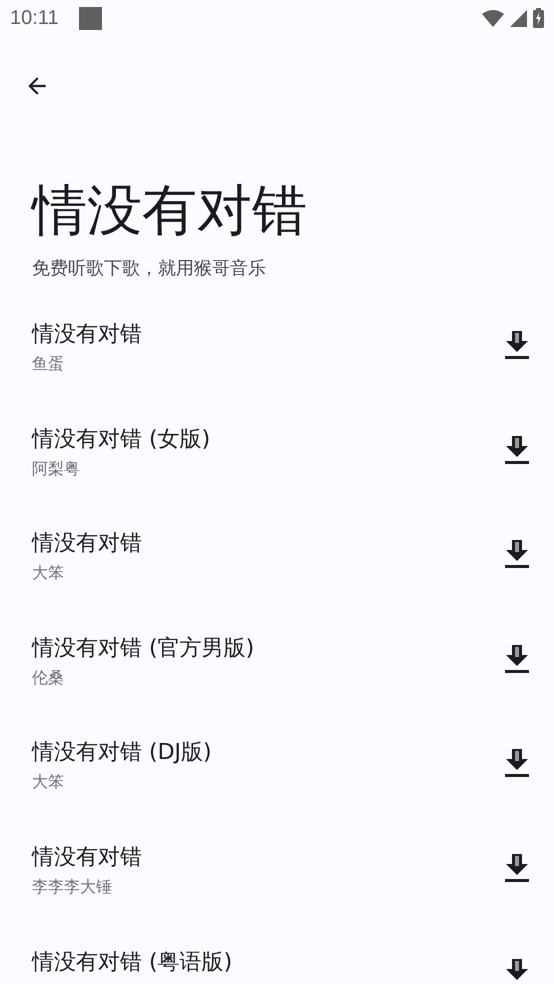 Image resolution: width=554 pixels, height=984 pixels. Describe the element at coordinates (277, 686) in the screenshot. I see `song-item: 情没有对错 (官方男版) 伦桑` at that location.